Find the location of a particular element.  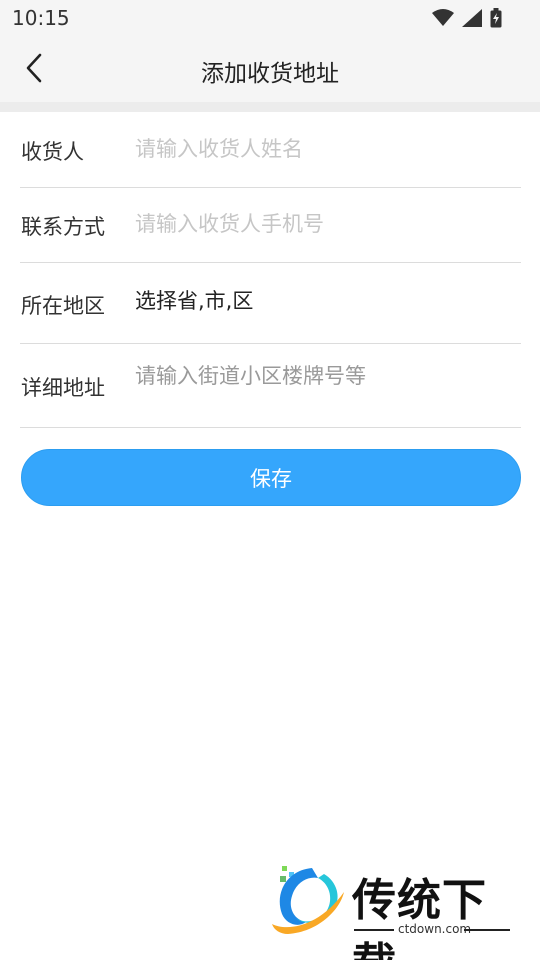

phone-label: 联系方式 is located at coordinates (63, 227).